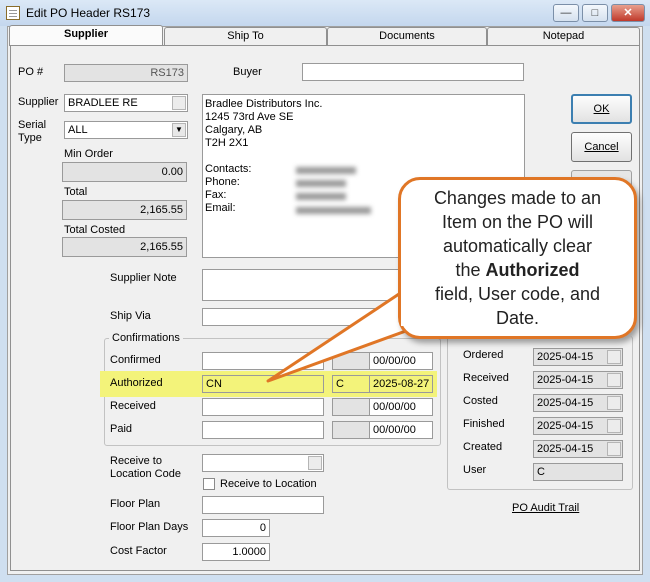  Describe the element at coordinates (517, 198) in the screenshot. I see `callout-line: Changes made to an` at that location.